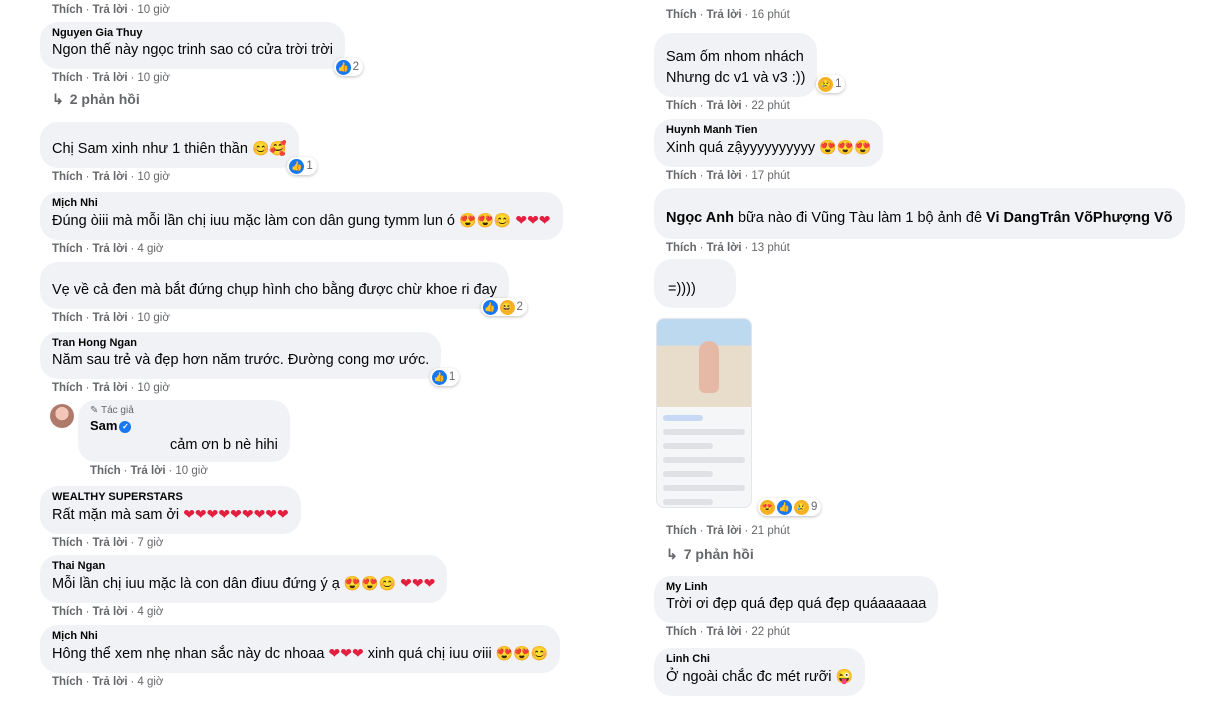 The image size is (1205, 701). Describe the element at coordinates (768, 130) in the screenshot. I see `comment-author: Huynh Manh Tien` at that location.